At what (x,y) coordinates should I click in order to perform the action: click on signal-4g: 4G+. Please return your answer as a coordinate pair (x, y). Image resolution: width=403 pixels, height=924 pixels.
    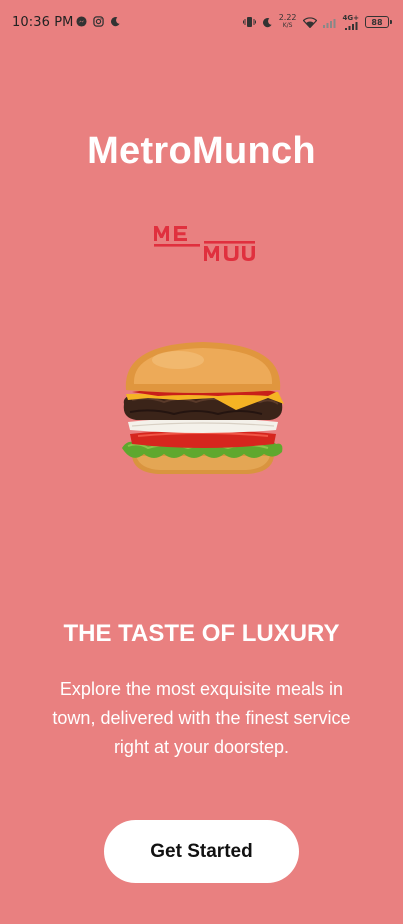
    Looking at the image, I should click on (350, 21).